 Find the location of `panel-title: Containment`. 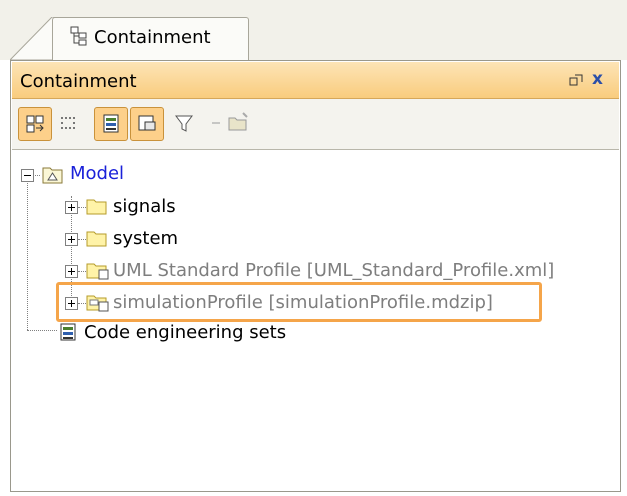

panel-title: Containment is located at coordinates (78, 81).